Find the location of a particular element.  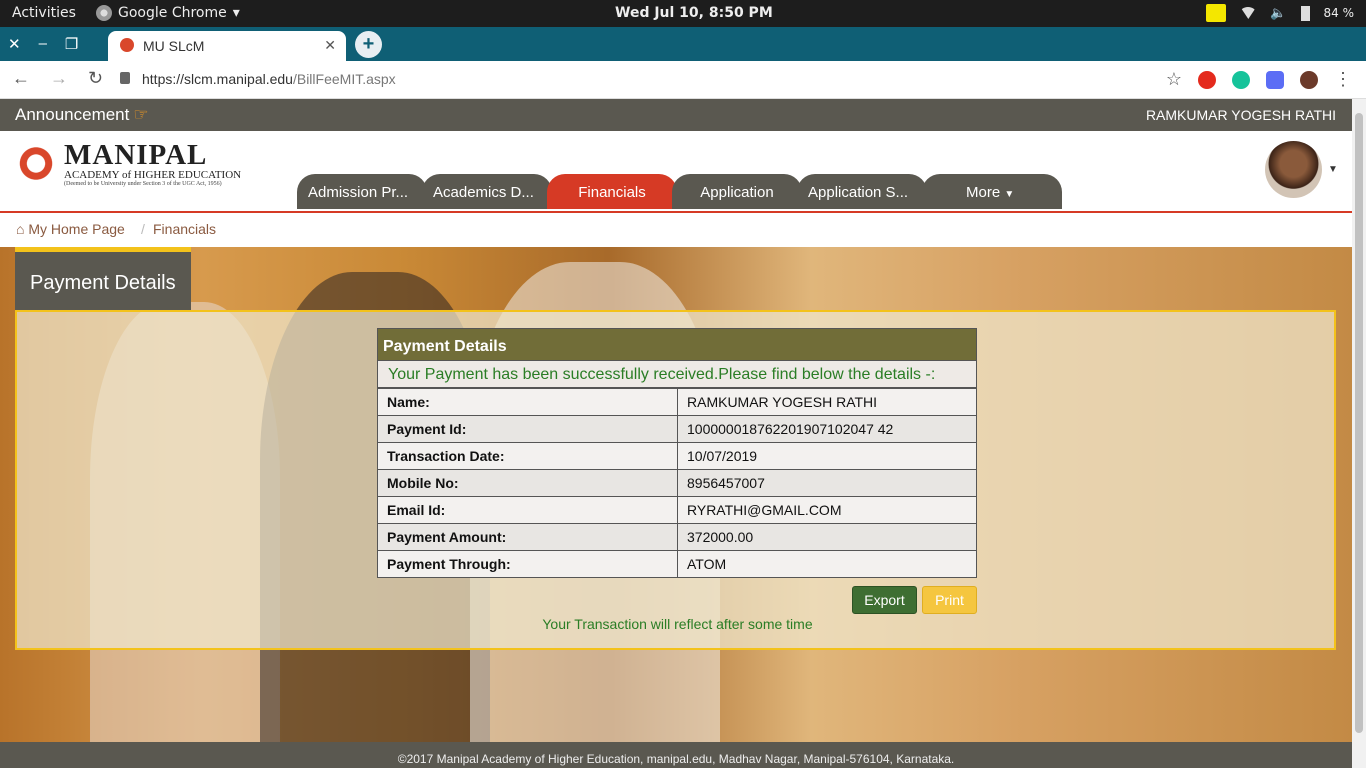

wifi-icon is located at coordinates (1248, 13).